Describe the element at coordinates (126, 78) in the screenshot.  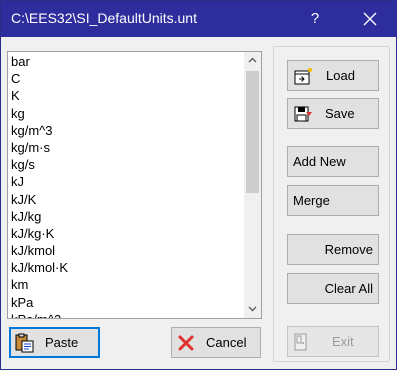
I see `list-item: C` at that location.